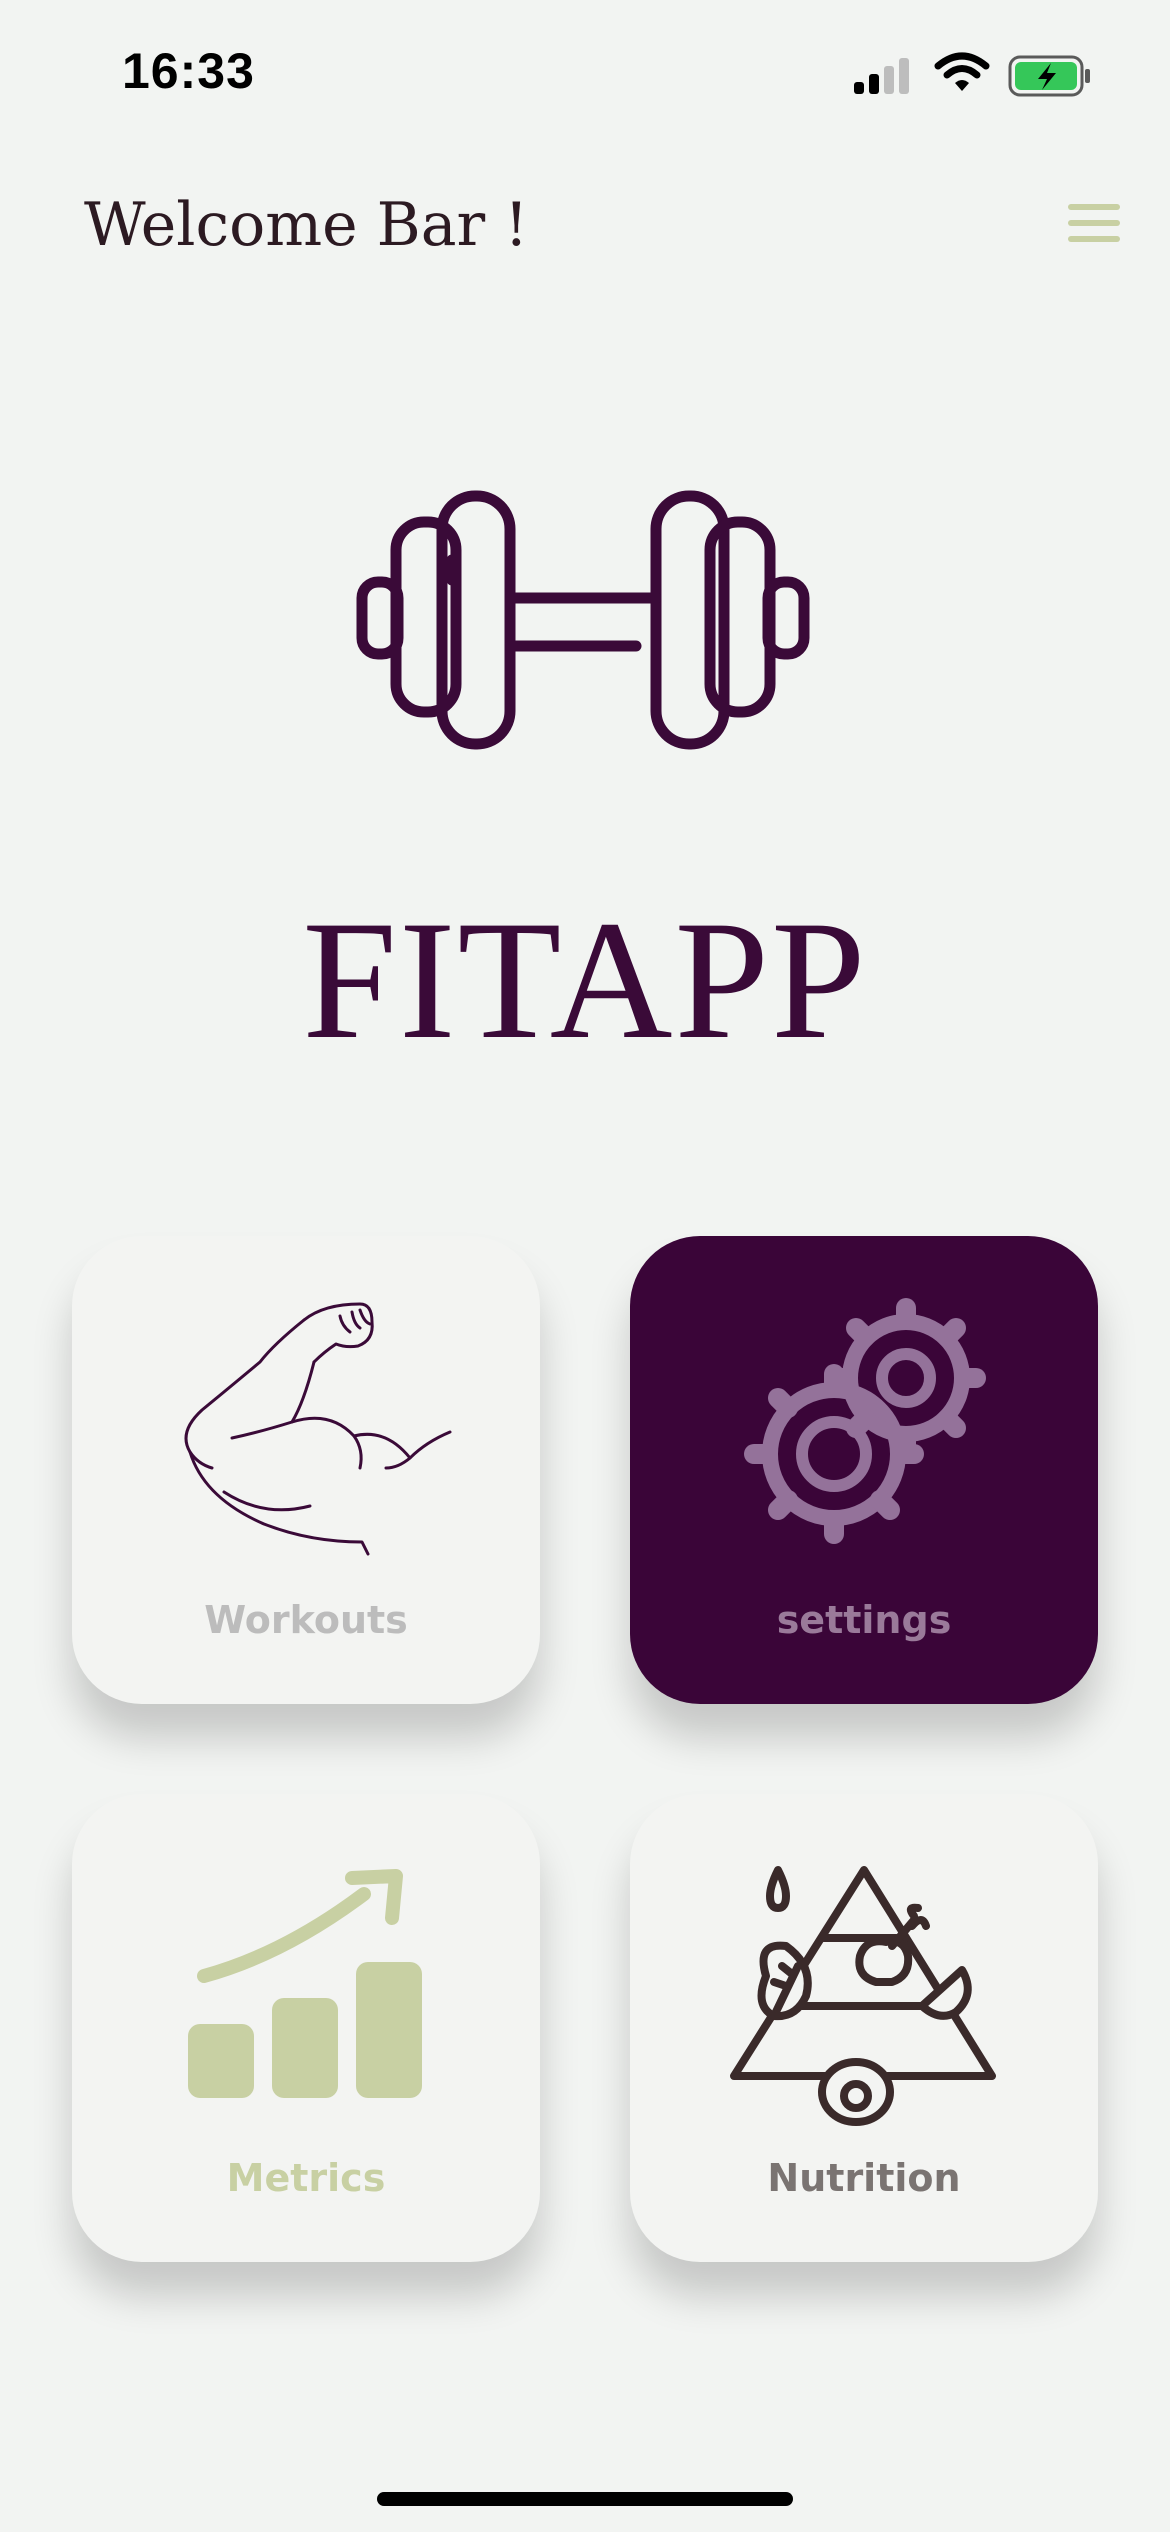  Describe the element at coordinates (864, 1620) in the screenshot. I see `tile-label-settings: settings` at that location.